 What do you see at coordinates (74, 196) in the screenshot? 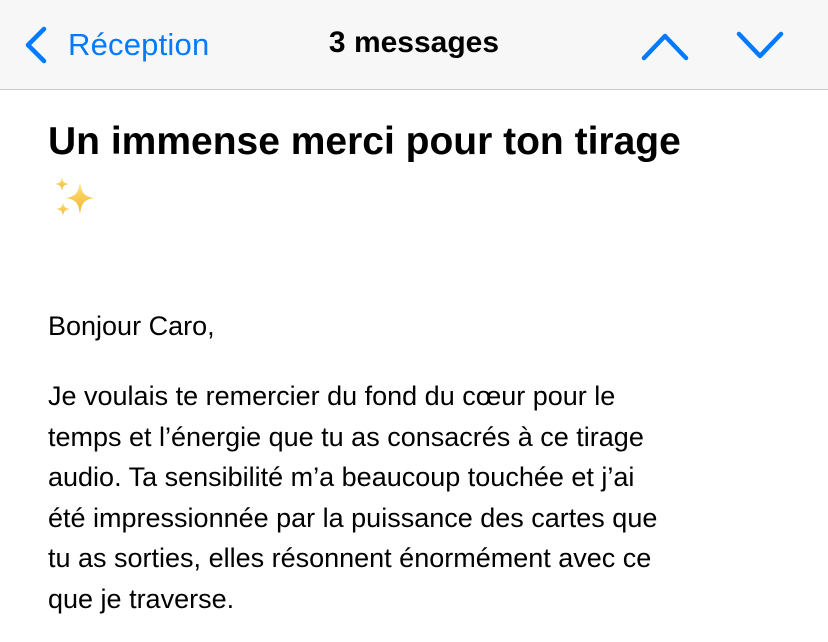
I see `sparkles-icon` at bounding box center [74, 196].